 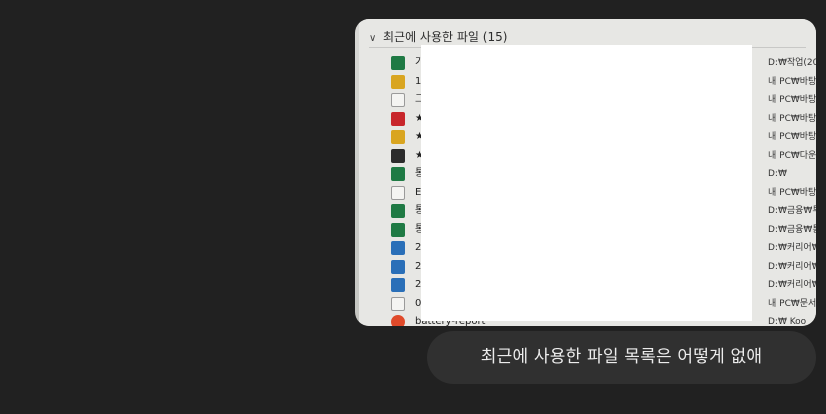 I want to click on file-path: D:₩작업(20, so click(x=792, y=63).